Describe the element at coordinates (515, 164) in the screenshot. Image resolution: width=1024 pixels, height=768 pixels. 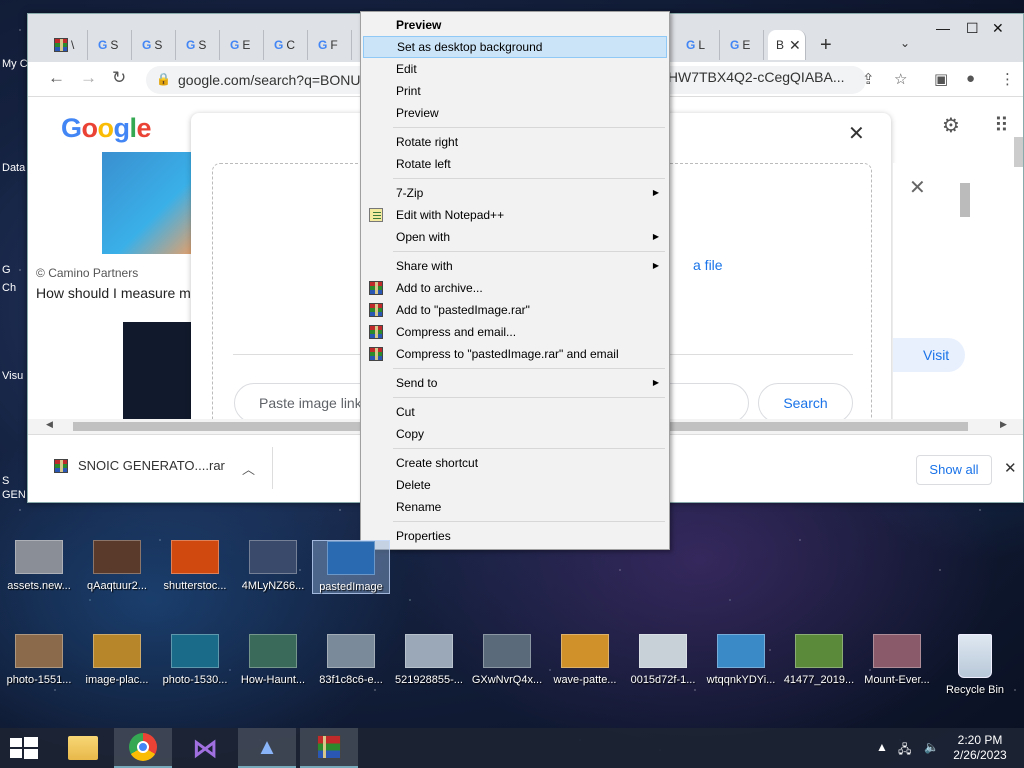
I see `menu-item-rotate-left: Rotate left` at that location.